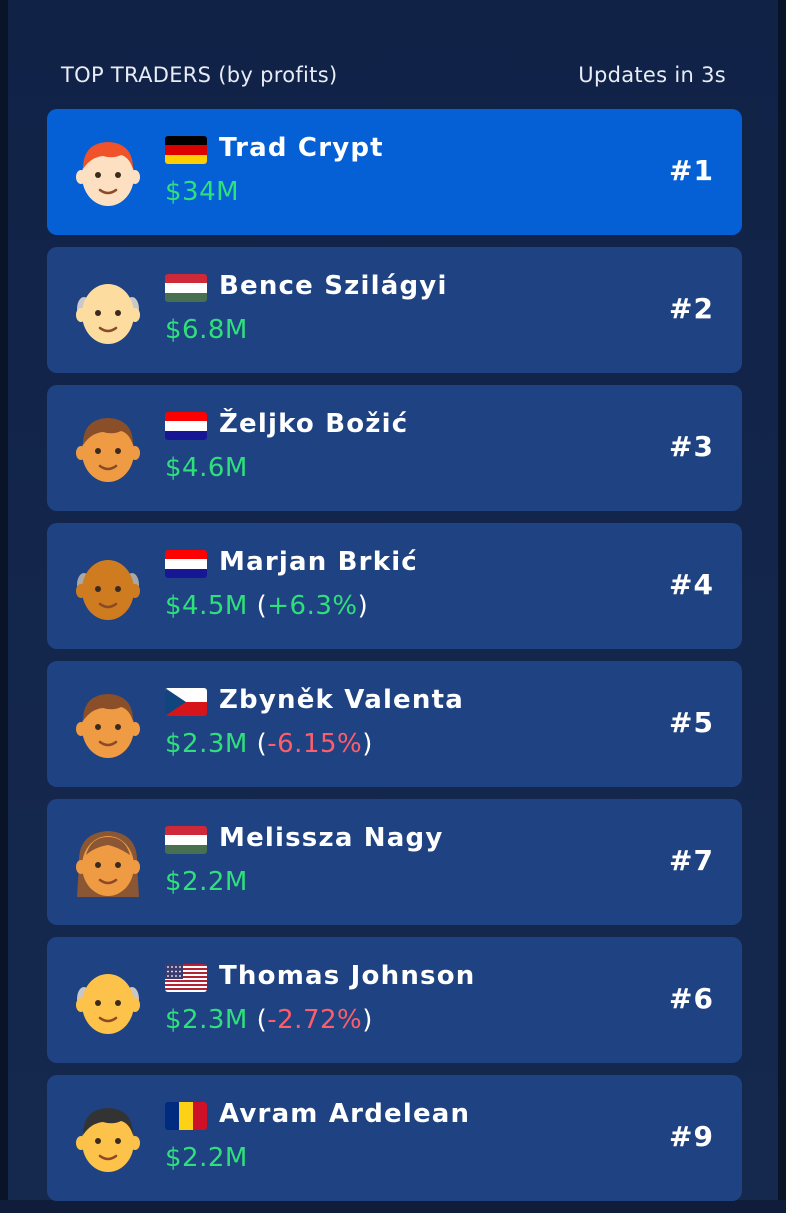 The image size is (786, 1213). What do you see at coordinates (394, 448) in the screenshot?
I see `trader-row: Željko Božić $4.6M #3` at bounding box center [394, 448].